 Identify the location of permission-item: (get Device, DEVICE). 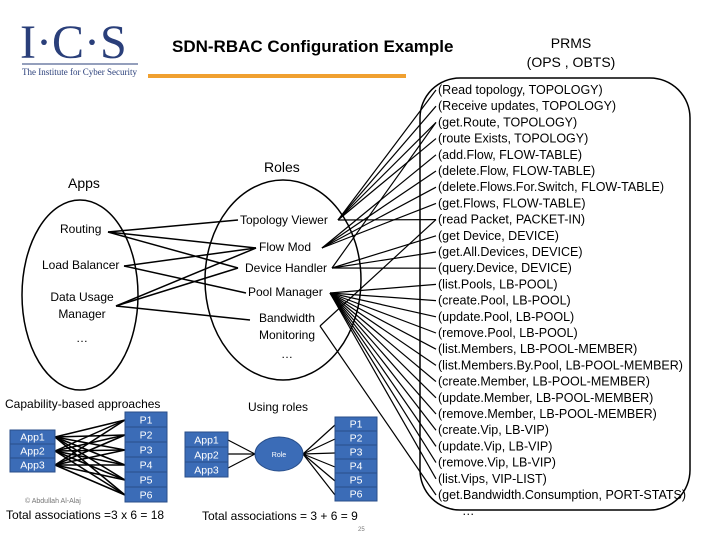
(498, 236).